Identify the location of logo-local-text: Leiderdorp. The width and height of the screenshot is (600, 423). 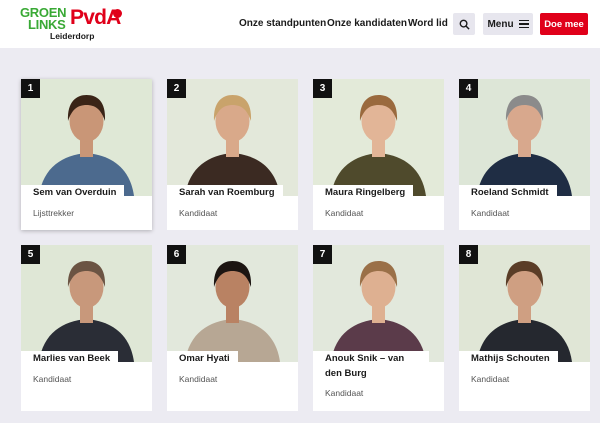
(72, 36).